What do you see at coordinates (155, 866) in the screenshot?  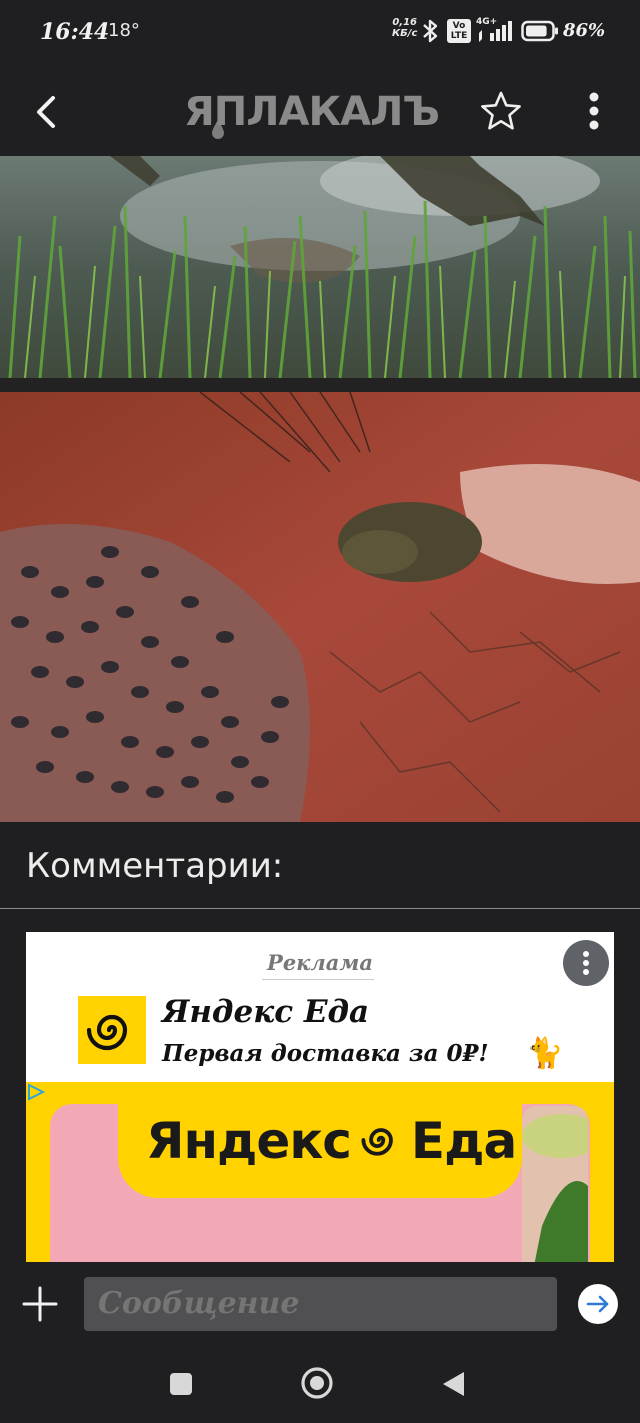 I see `comments-heading: Комментарии:` at bounding box center [155, 866].